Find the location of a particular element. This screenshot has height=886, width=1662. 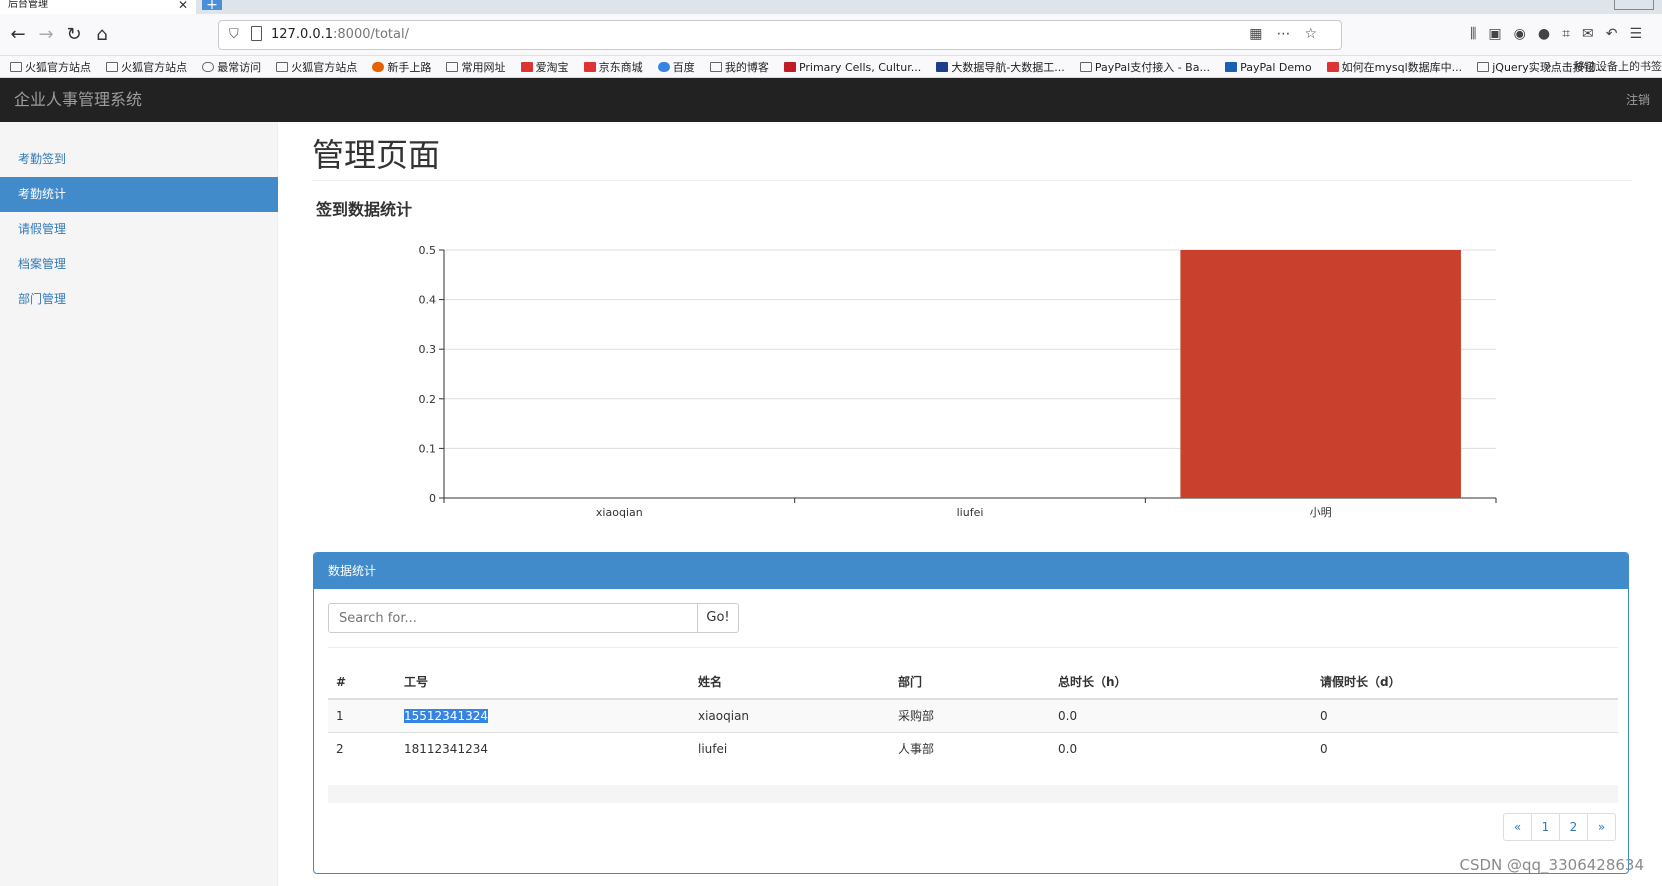

menu-icon: ☰ is located at coordinates (1641, 34).